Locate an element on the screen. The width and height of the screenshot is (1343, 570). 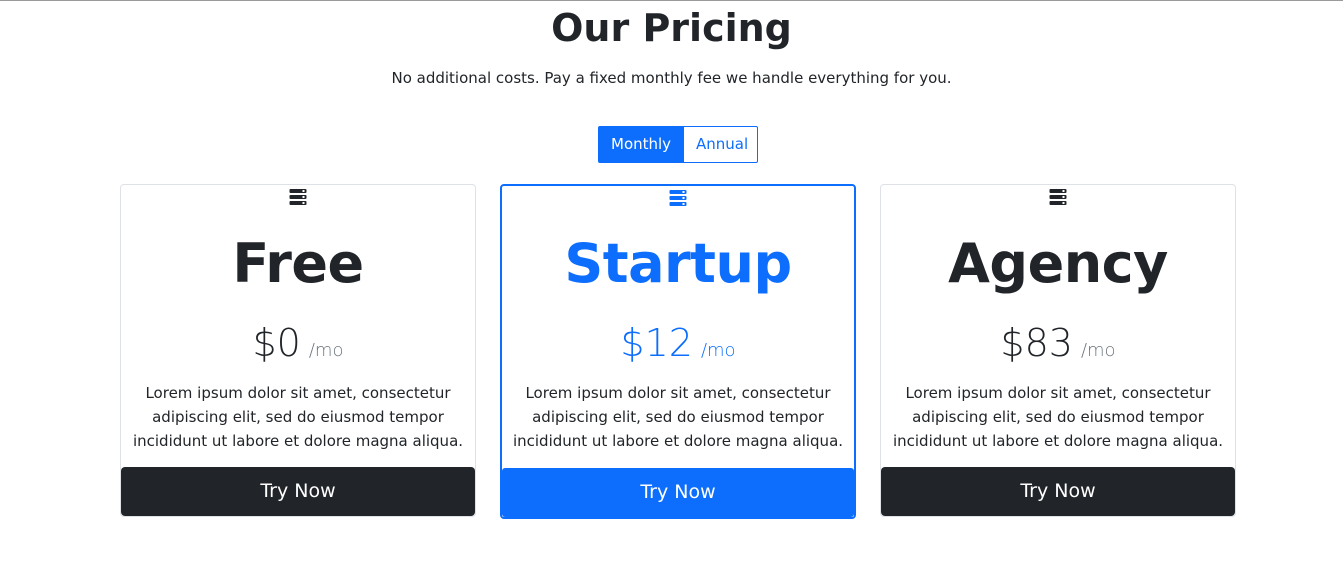
price-amount: $0 is located at coordinates (276, 343).